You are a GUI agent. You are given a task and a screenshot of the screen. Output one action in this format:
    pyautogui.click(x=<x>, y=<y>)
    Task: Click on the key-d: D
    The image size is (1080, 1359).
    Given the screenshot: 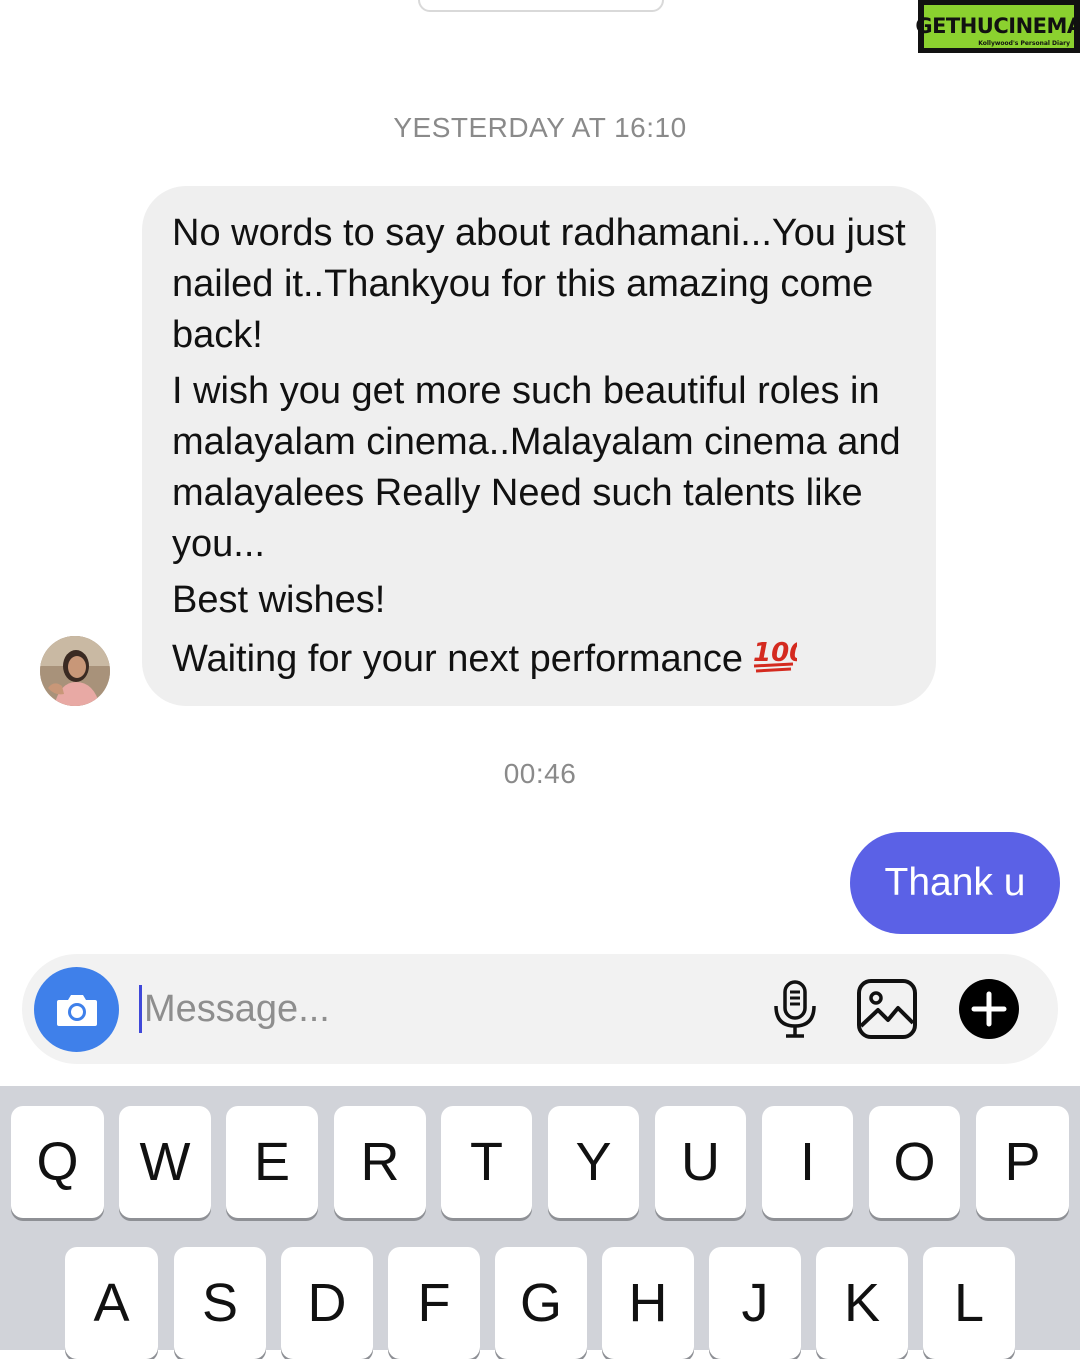 What is the action you would take?
    pyautogui.click(x=327, y=1303)
    